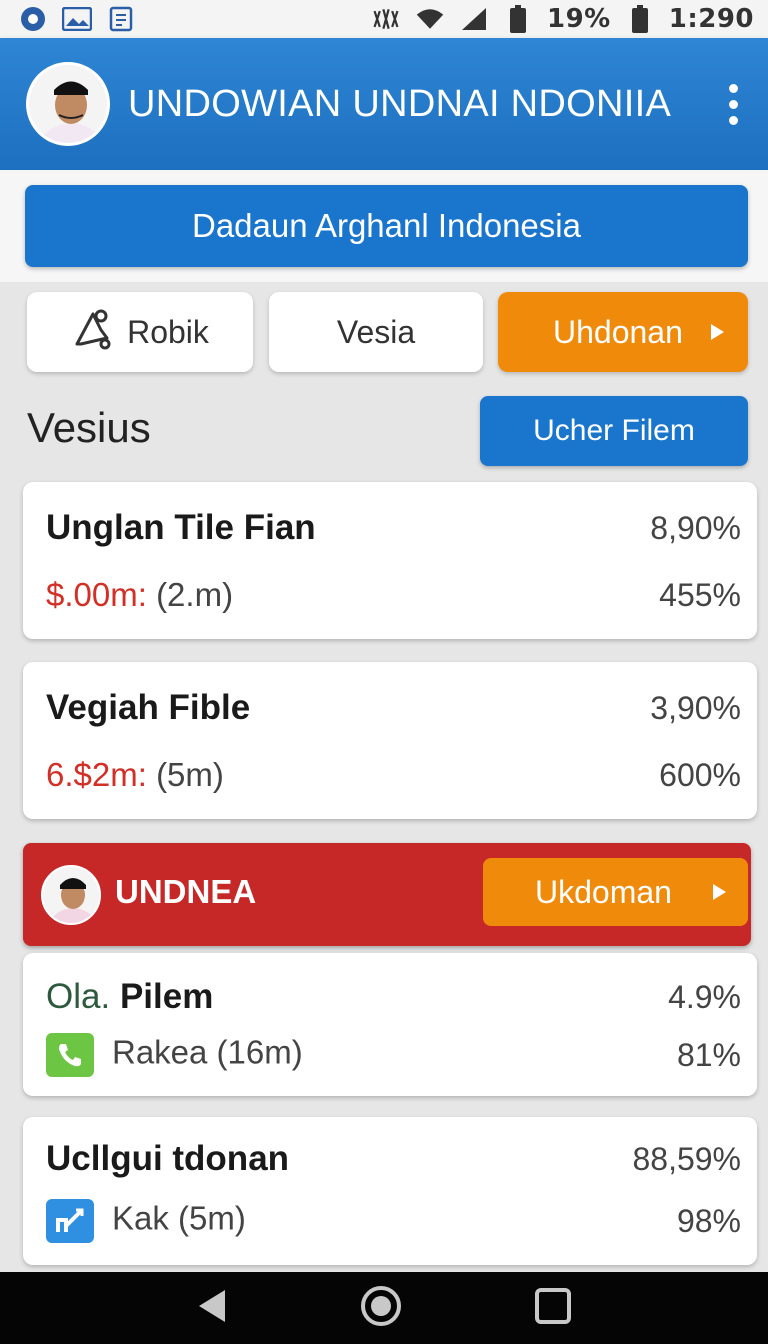  I want to click on item-amount: $.00m:, so click(96, 594).